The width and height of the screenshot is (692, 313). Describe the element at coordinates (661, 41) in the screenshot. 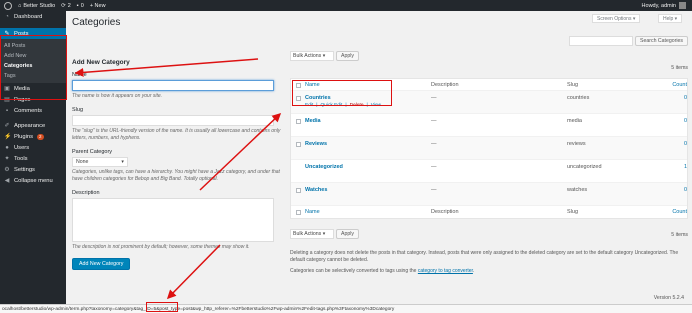

I see `search-categories-button: Search Categories` at that location.